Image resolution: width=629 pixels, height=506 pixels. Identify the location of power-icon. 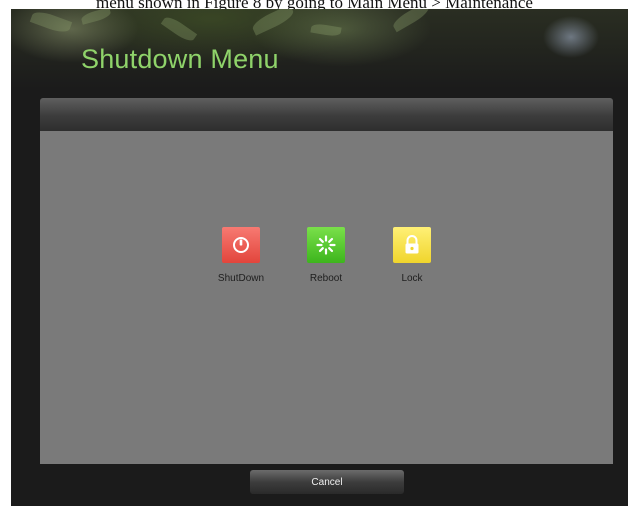
(241, 245).